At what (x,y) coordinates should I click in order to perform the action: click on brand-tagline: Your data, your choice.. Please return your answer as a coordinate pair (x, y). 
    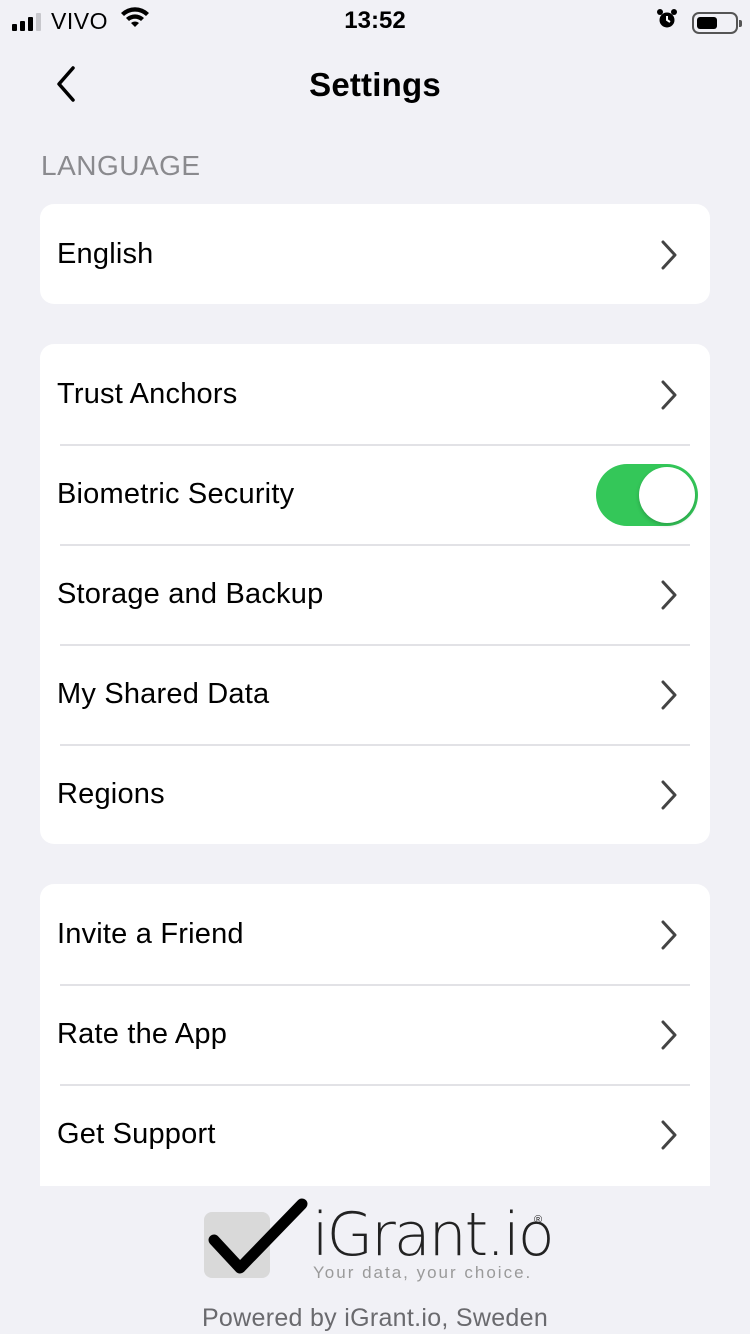
    Looking at the image, I should click on (423, 1272).